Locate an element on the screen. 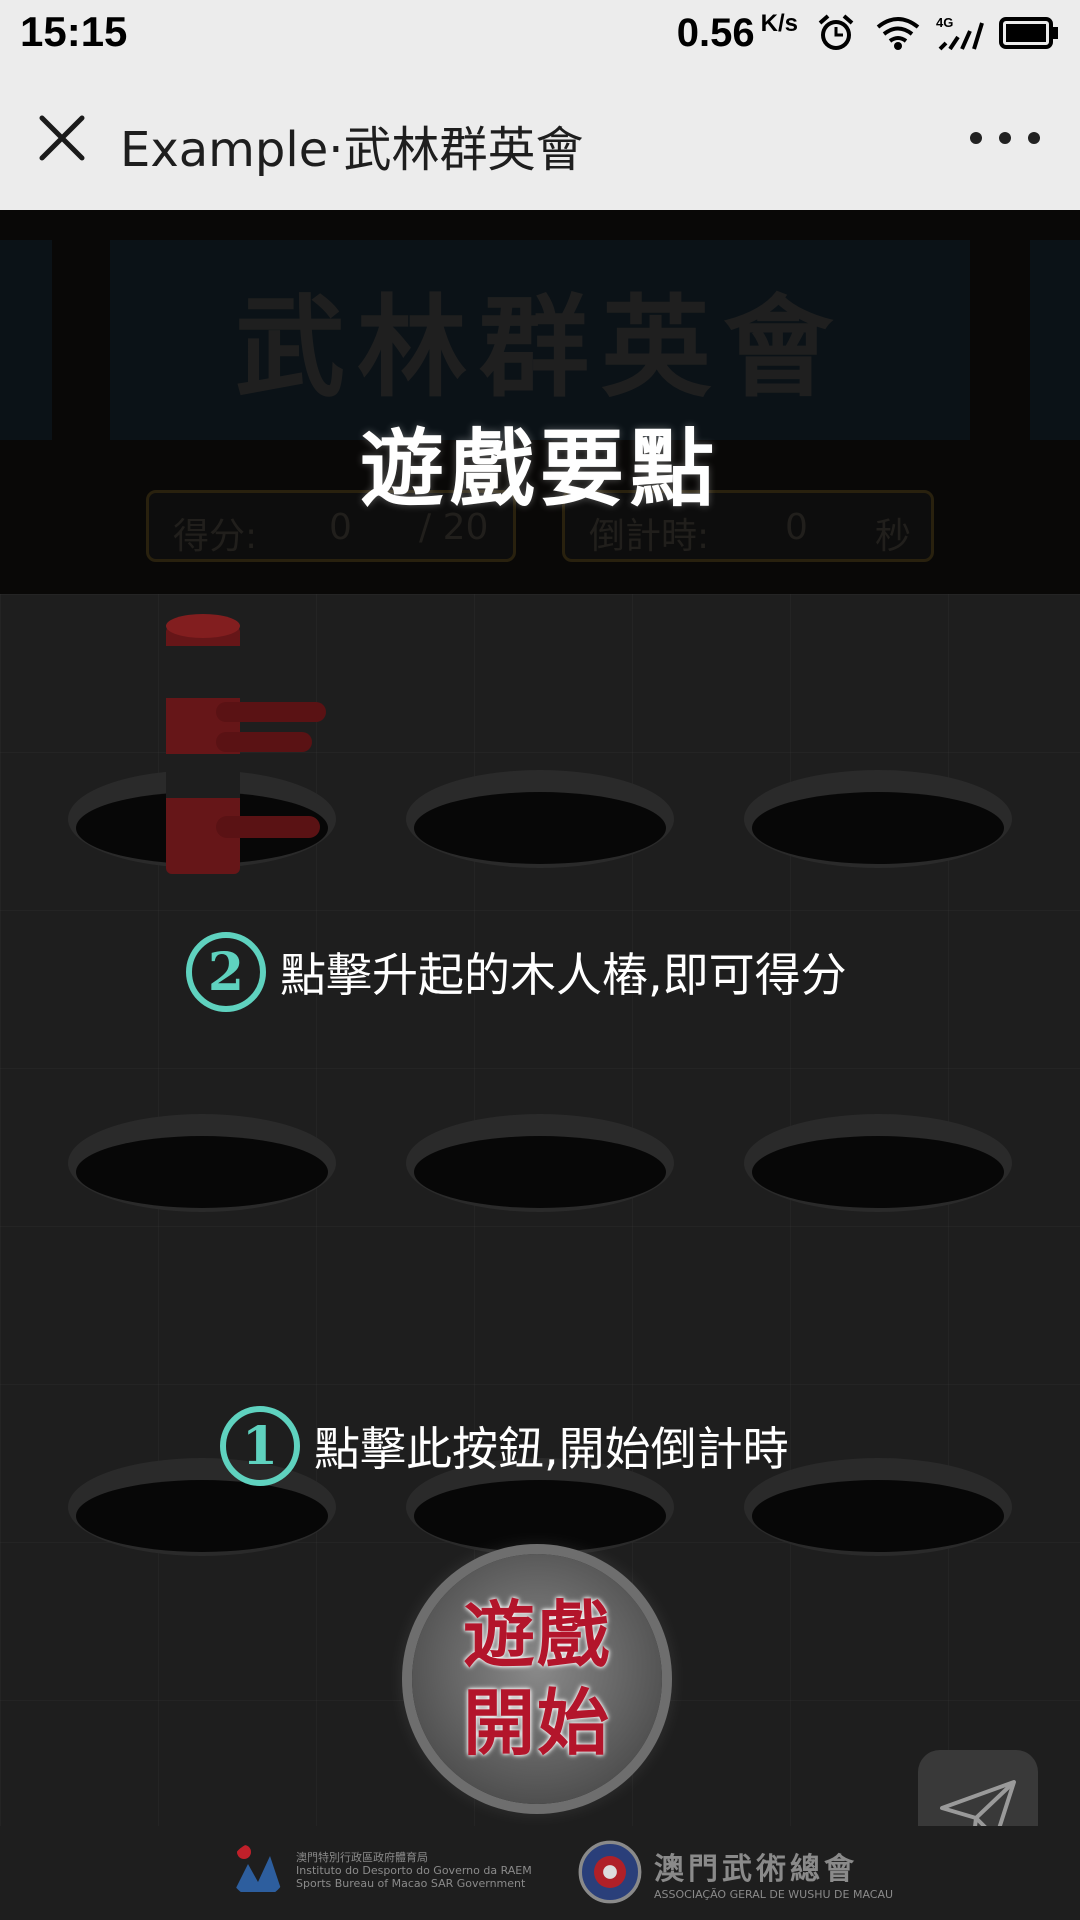 This screenshot has height=1920, width=1080. svg-text: 4G is located at coordinates (944, 22).